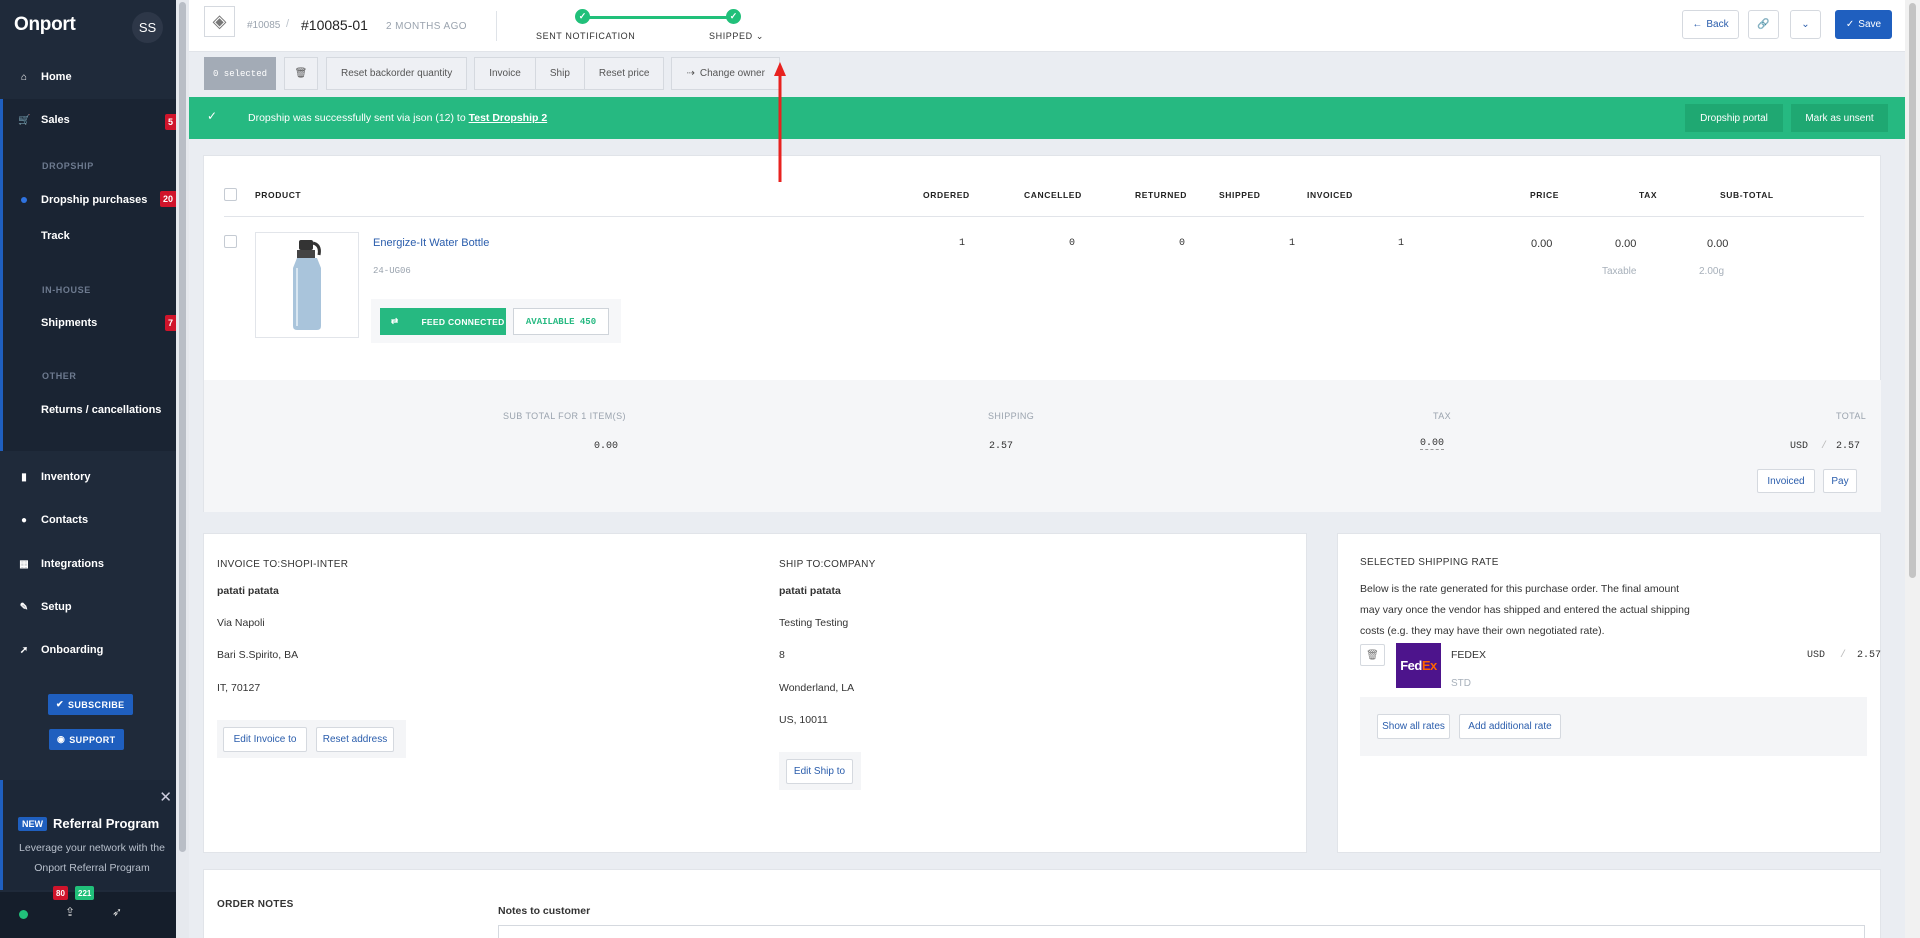 This screenshot has height=938, width=1920. I want to click on reset-backorder-button: Reset backorder quantity, so click(397, 73).